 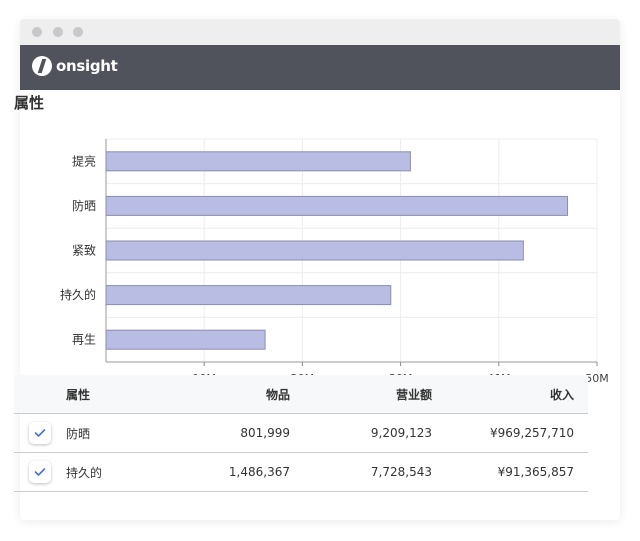 I want to click on cell-income: ¥91,365,857, so click(x=535, y=472).